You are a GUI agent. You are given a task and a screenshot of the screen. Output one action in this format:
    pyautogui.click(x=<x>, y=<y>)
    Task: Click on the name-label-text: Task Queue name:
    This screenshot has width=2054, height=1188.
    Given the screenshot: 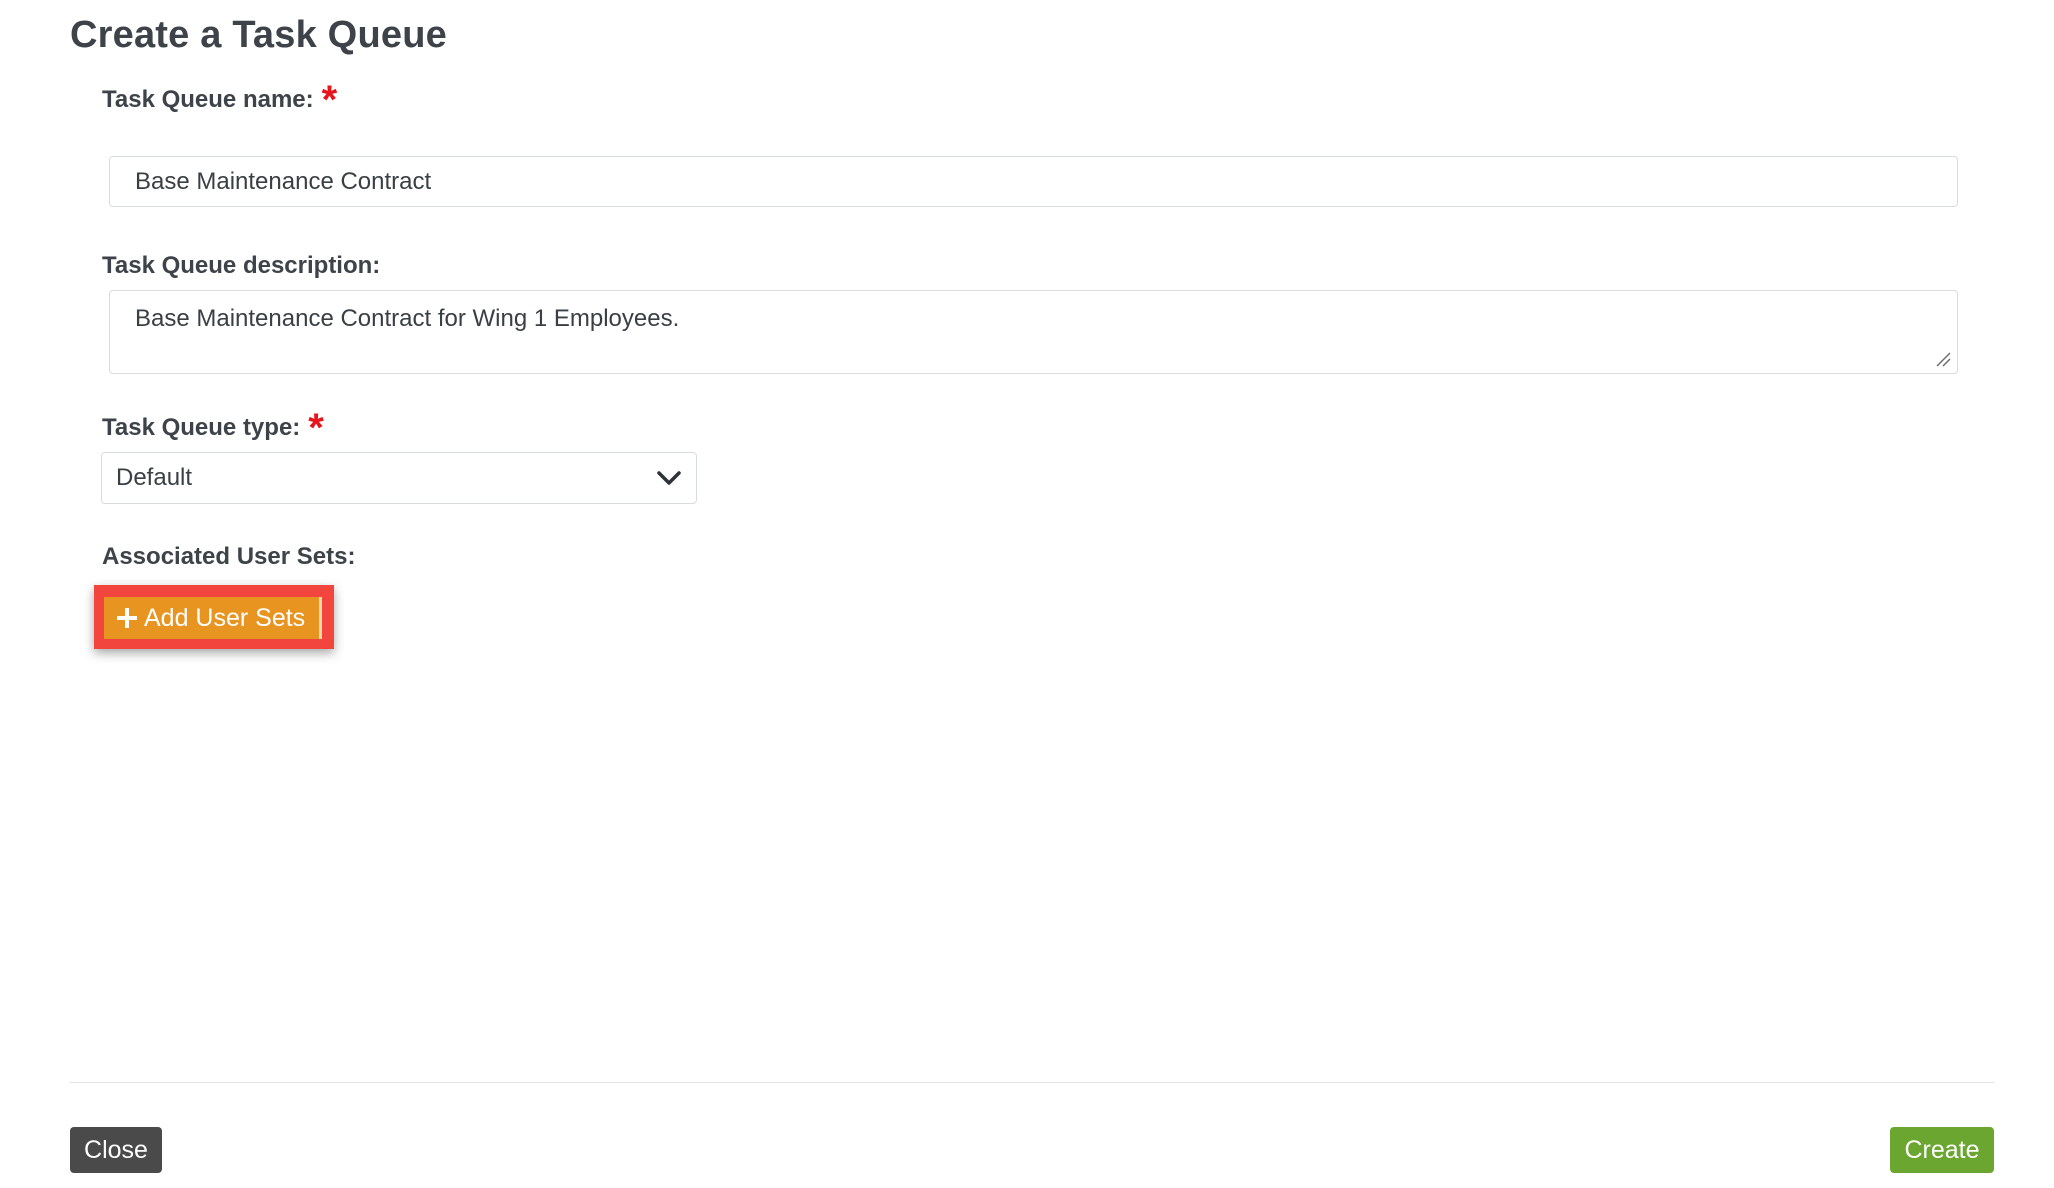 What is the action you would take?
    pyautogui.click(x=208, y=99)
    